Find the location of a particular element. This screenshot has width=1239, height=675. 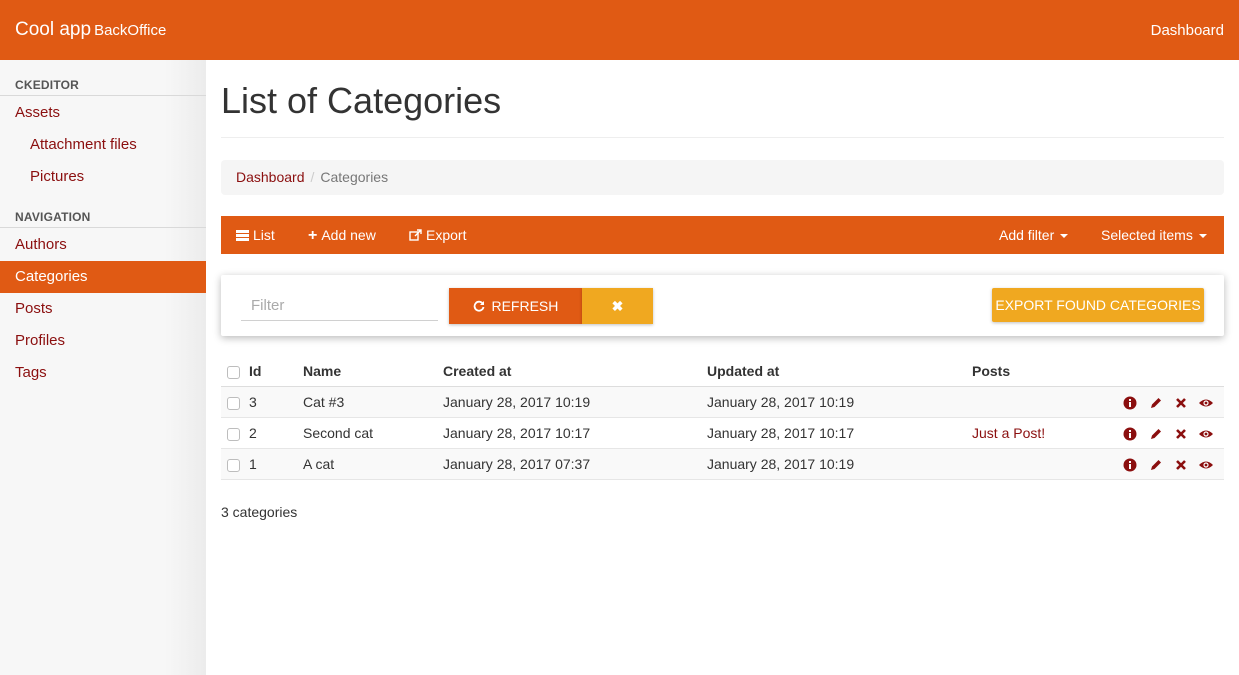

sidebar-item-posts: Posts is located at coordinates (103, 309).